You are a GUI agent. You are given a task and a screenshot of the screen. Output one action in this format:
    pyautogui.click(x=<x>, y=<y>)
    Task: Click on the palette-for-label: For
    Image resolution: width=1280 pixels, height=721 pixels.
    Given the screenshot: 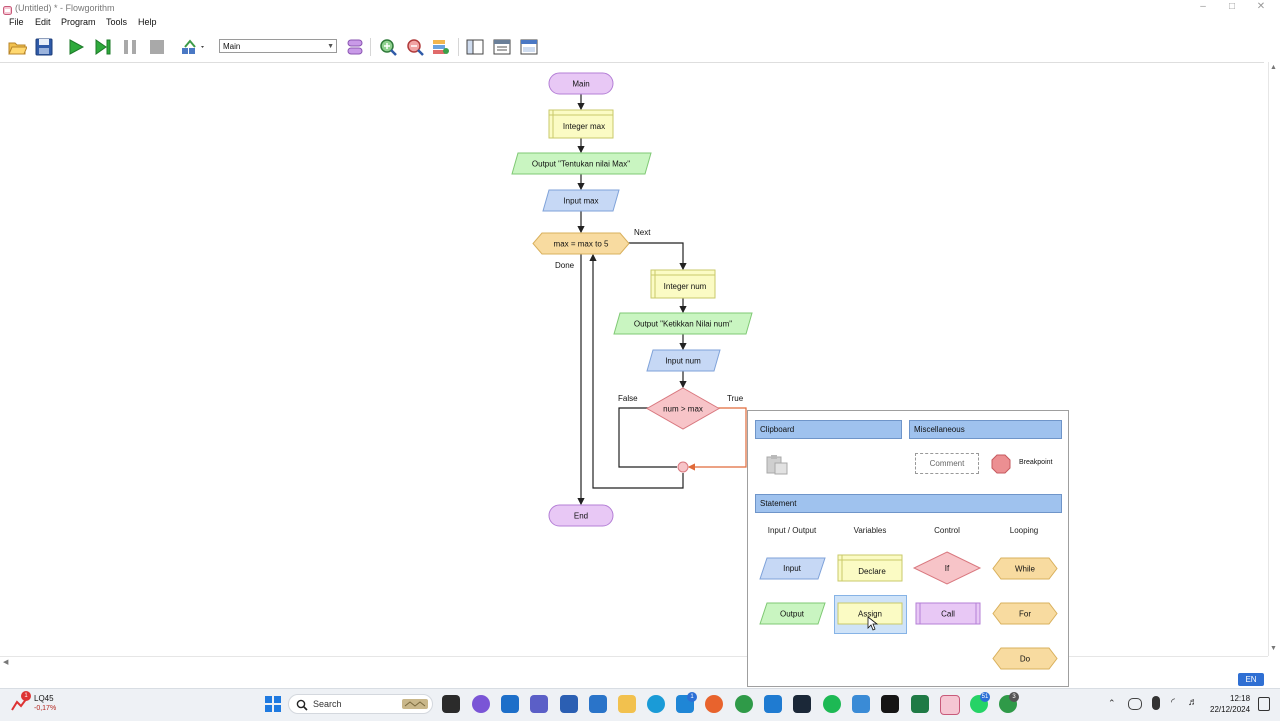 What is the action you would take?
    pyautogui.click(x=1025, y=614)
    